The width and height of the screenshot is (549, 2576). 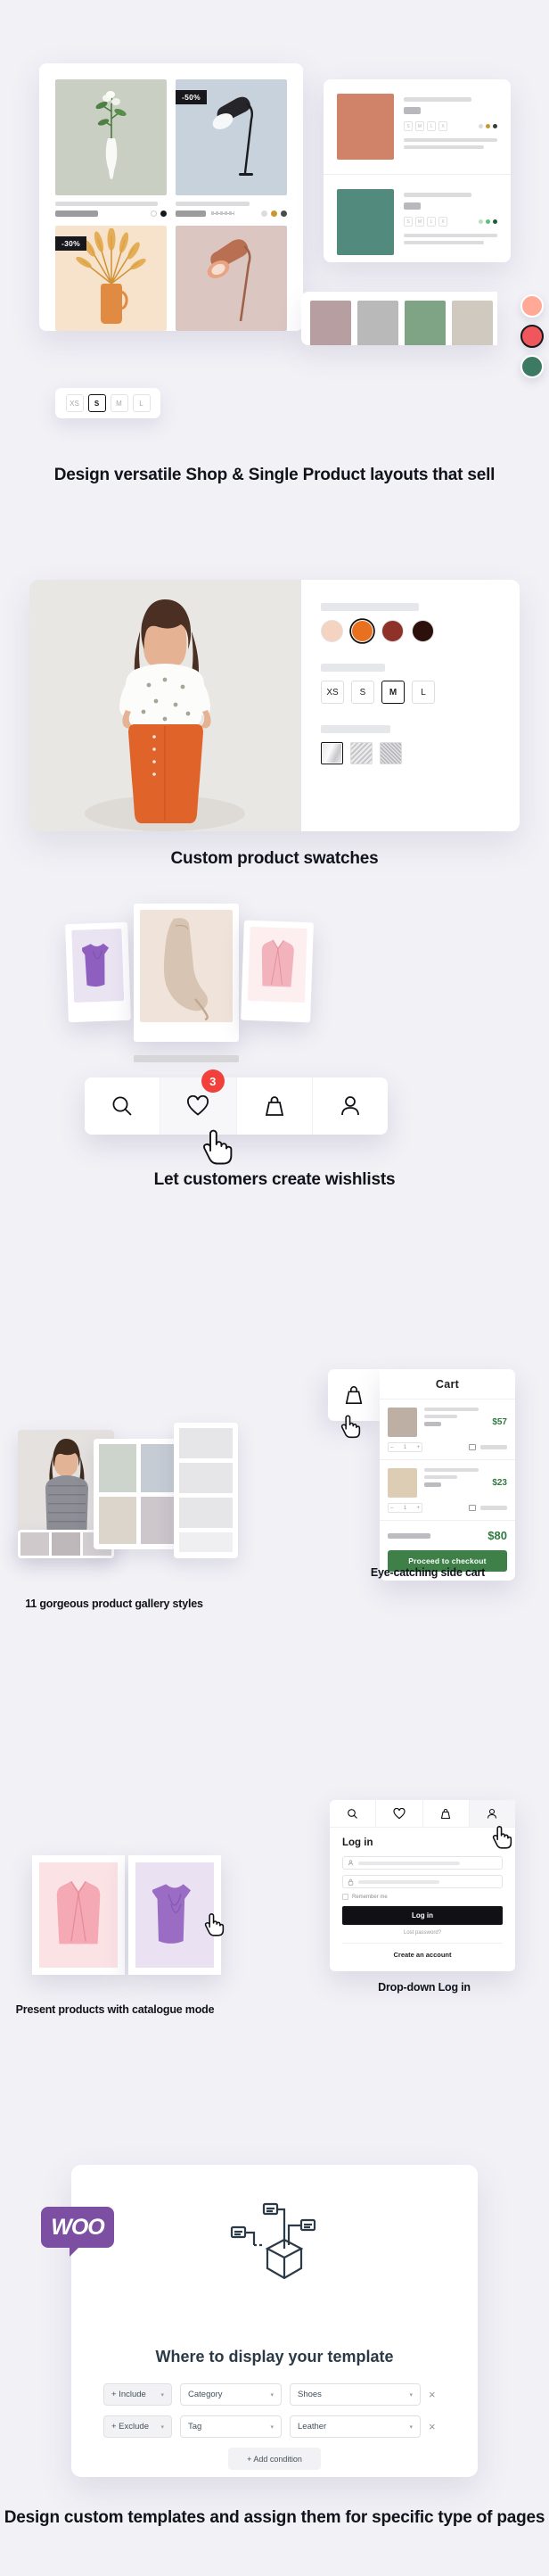 What do you see at coordinates (411, 693) in the screenshot?
I see `size-option-row: XS S M L` at bounding box center [411, 693].